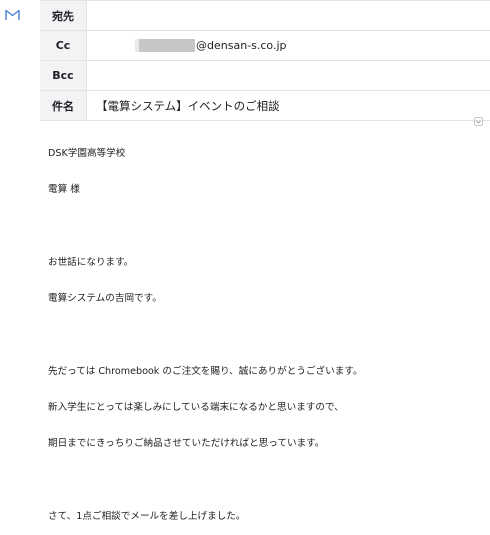 The width and height of the screenshot is (490, 535). Describe the element at coordinates (288, 75) in the screenshot. I see `bcc-field` at that location.